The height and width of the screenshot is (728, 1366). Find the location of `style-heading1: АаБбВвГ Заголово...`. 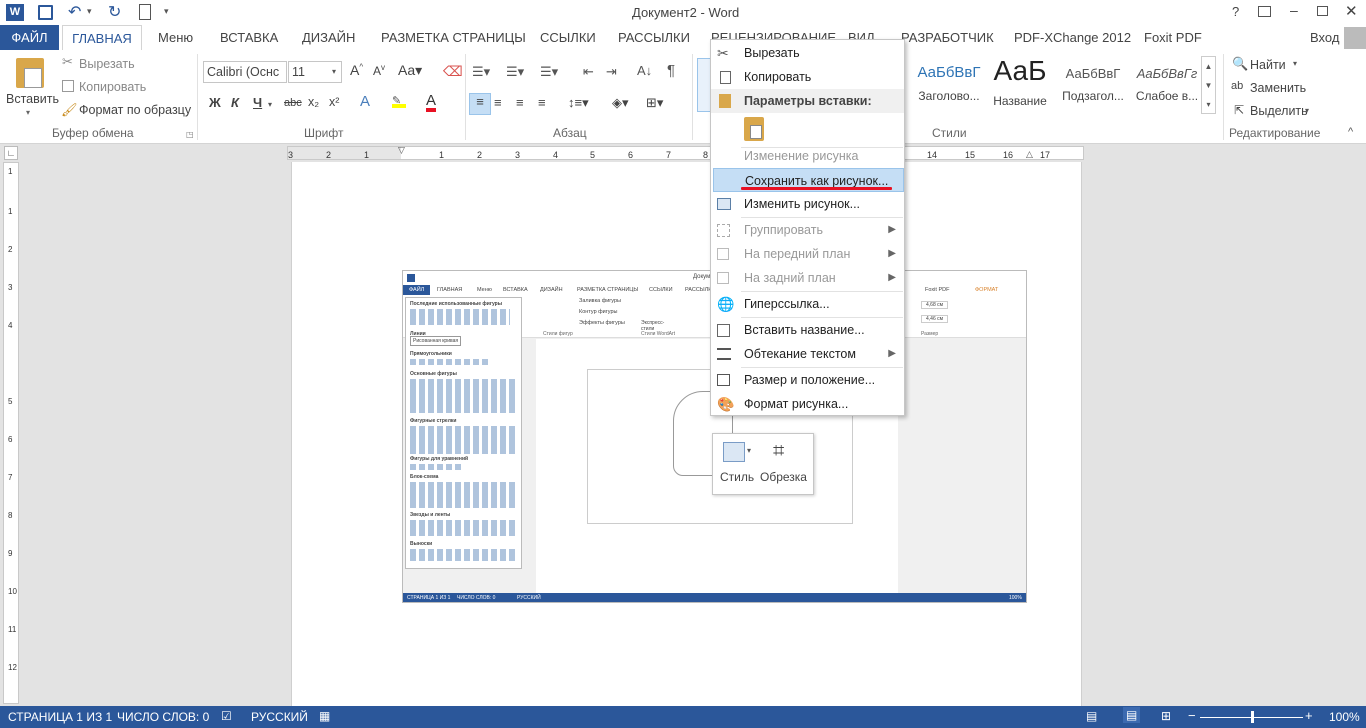

style-heading1: АаБбВвГ Заголово... is located at coordinates (949, 84).